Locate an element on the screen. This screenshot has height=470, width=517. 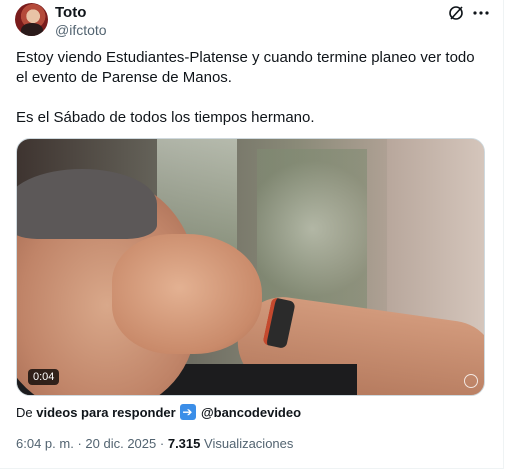
video-background is located at coordinates (312, 229).